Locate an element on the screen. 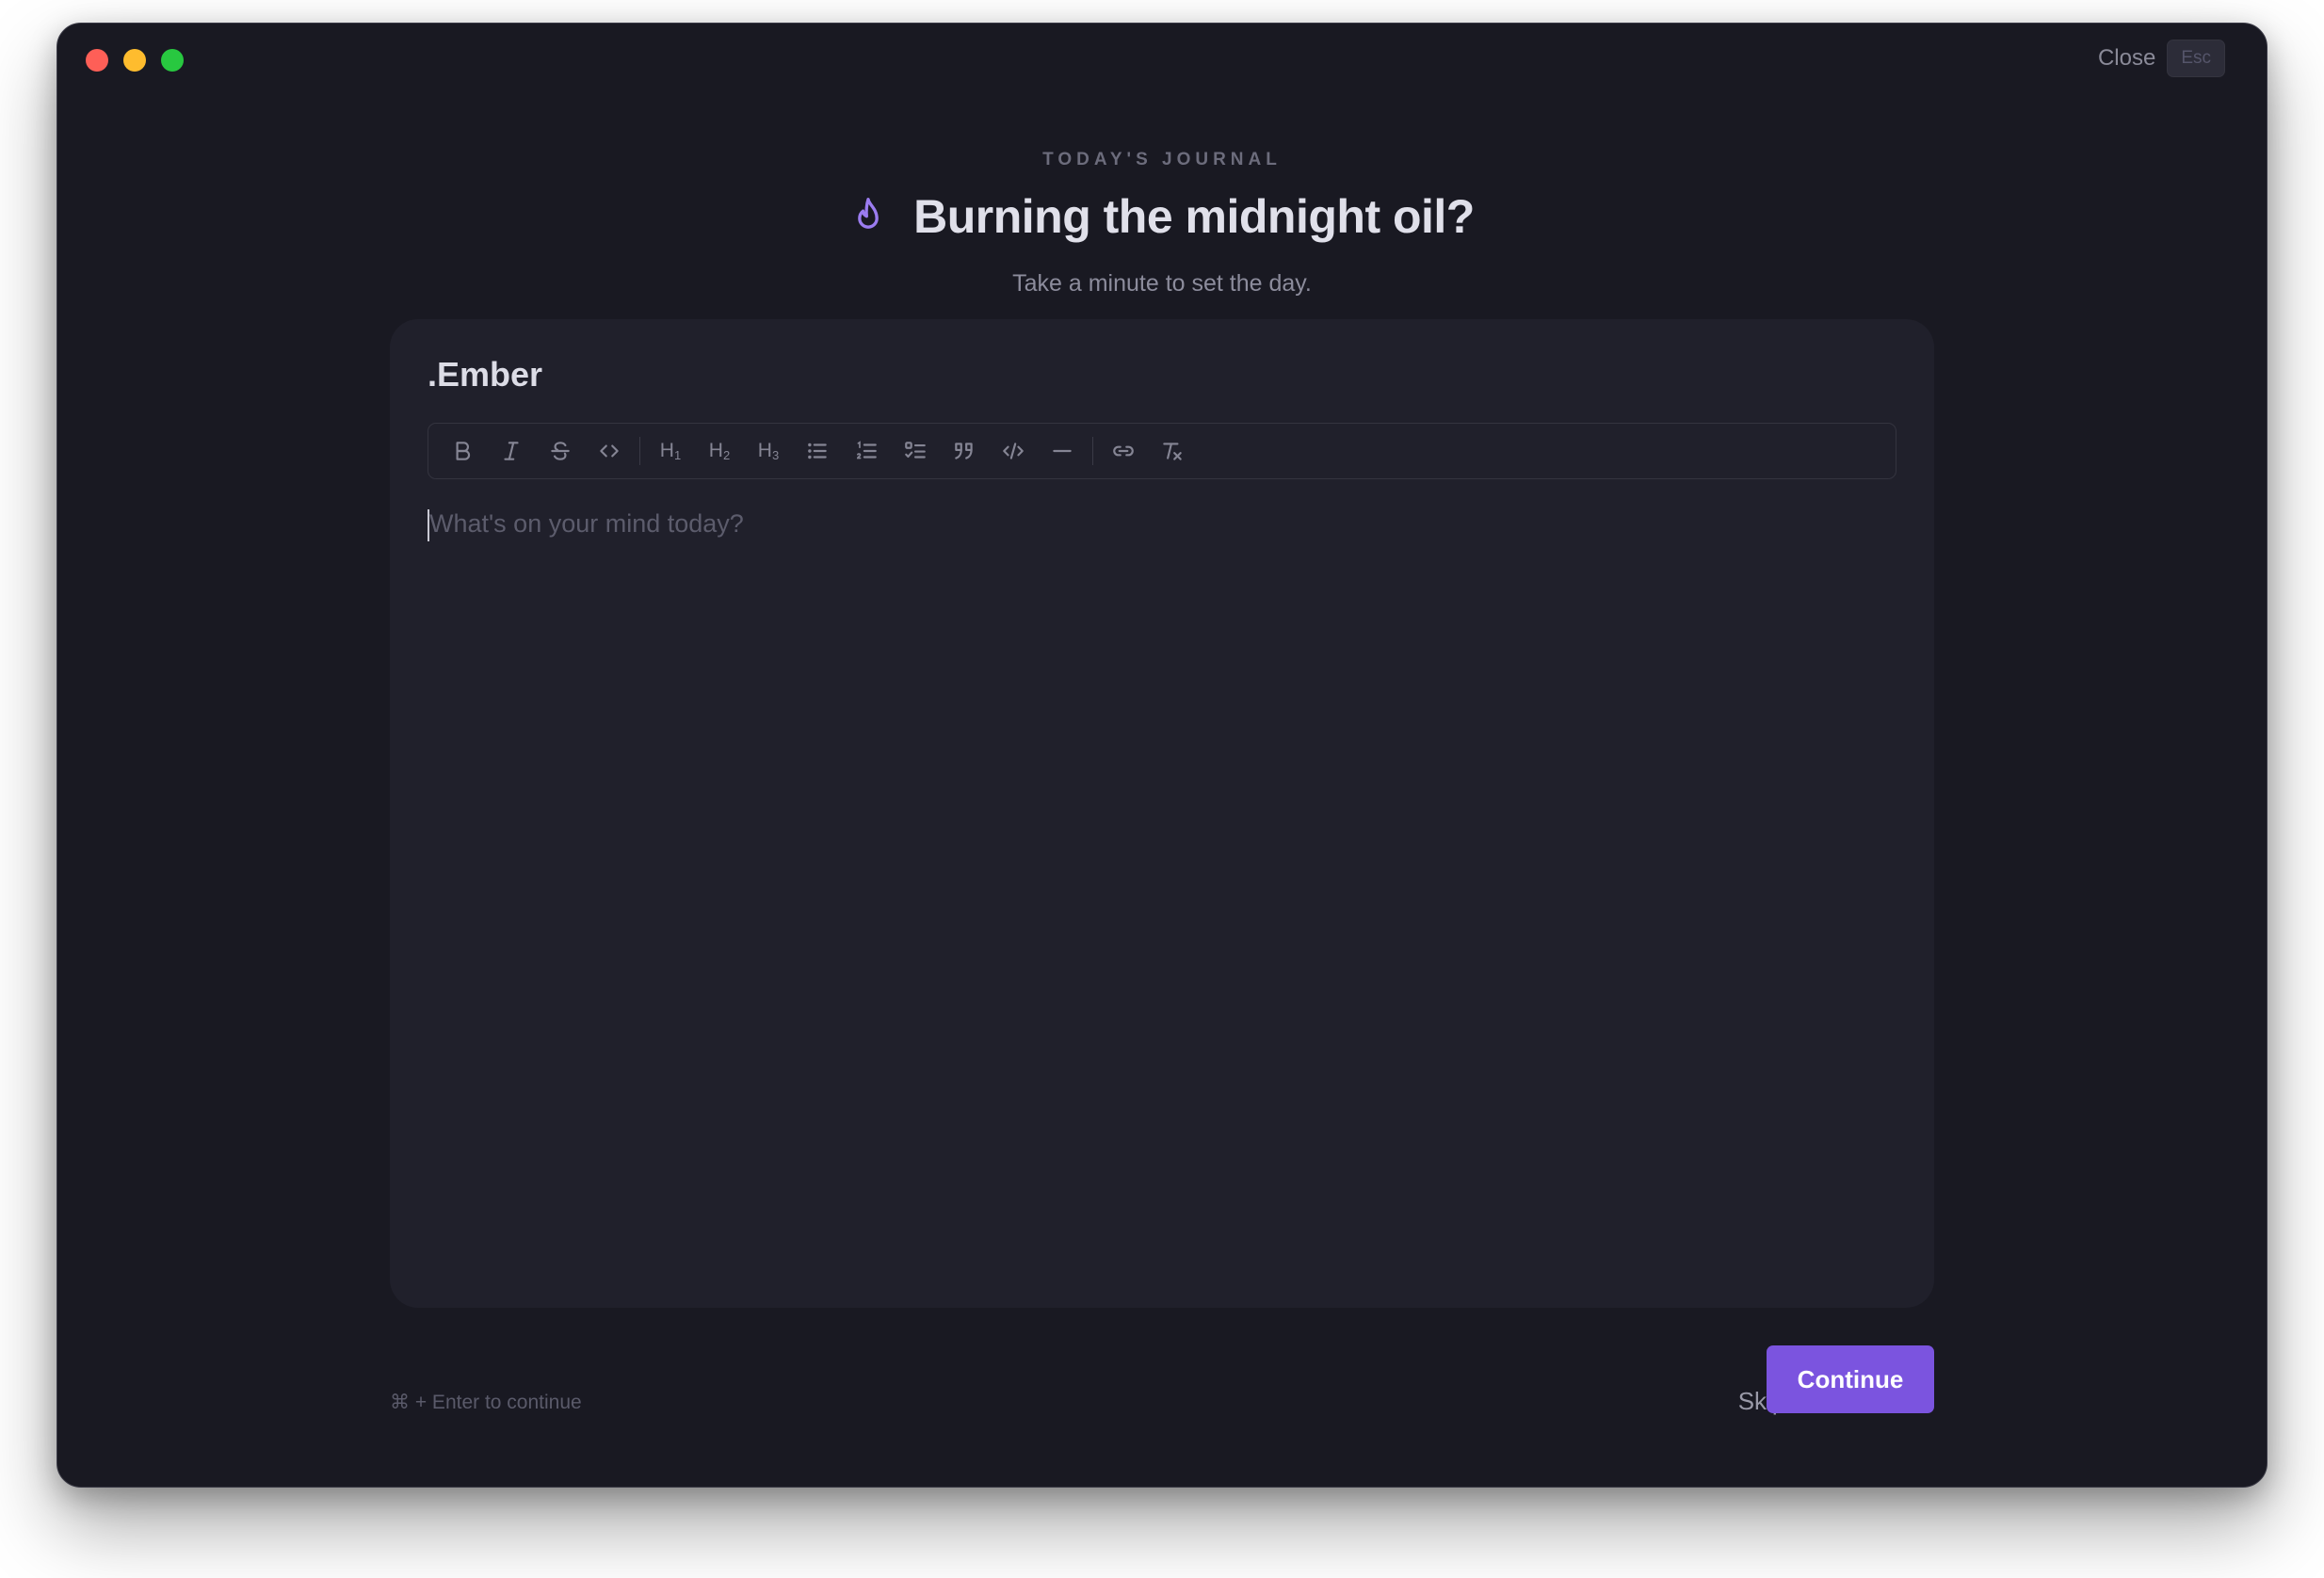 The width and height of the screenshot is (2324, 1578). ordered-list-button is located at coordinates (866, 451).